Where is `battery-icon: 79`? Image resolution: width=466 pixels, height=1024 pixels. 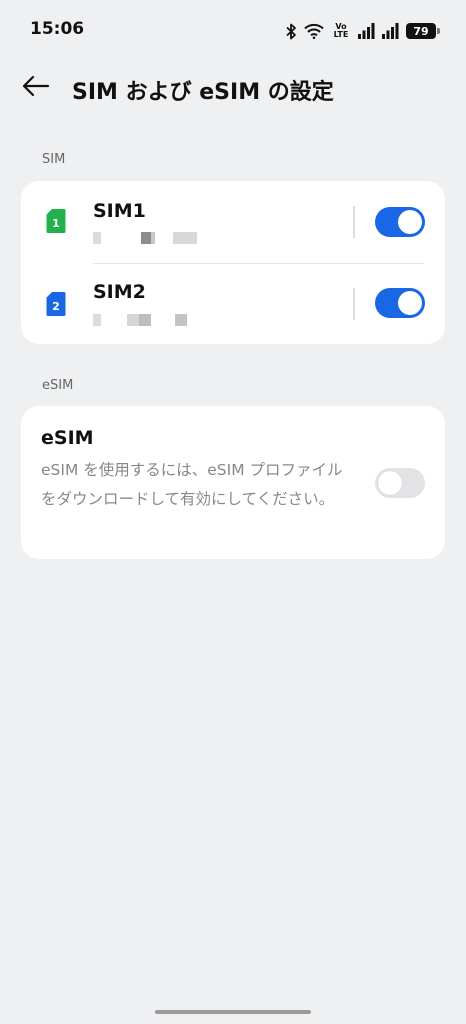
battery-icon: 79 is located at coordinates (423, 31).